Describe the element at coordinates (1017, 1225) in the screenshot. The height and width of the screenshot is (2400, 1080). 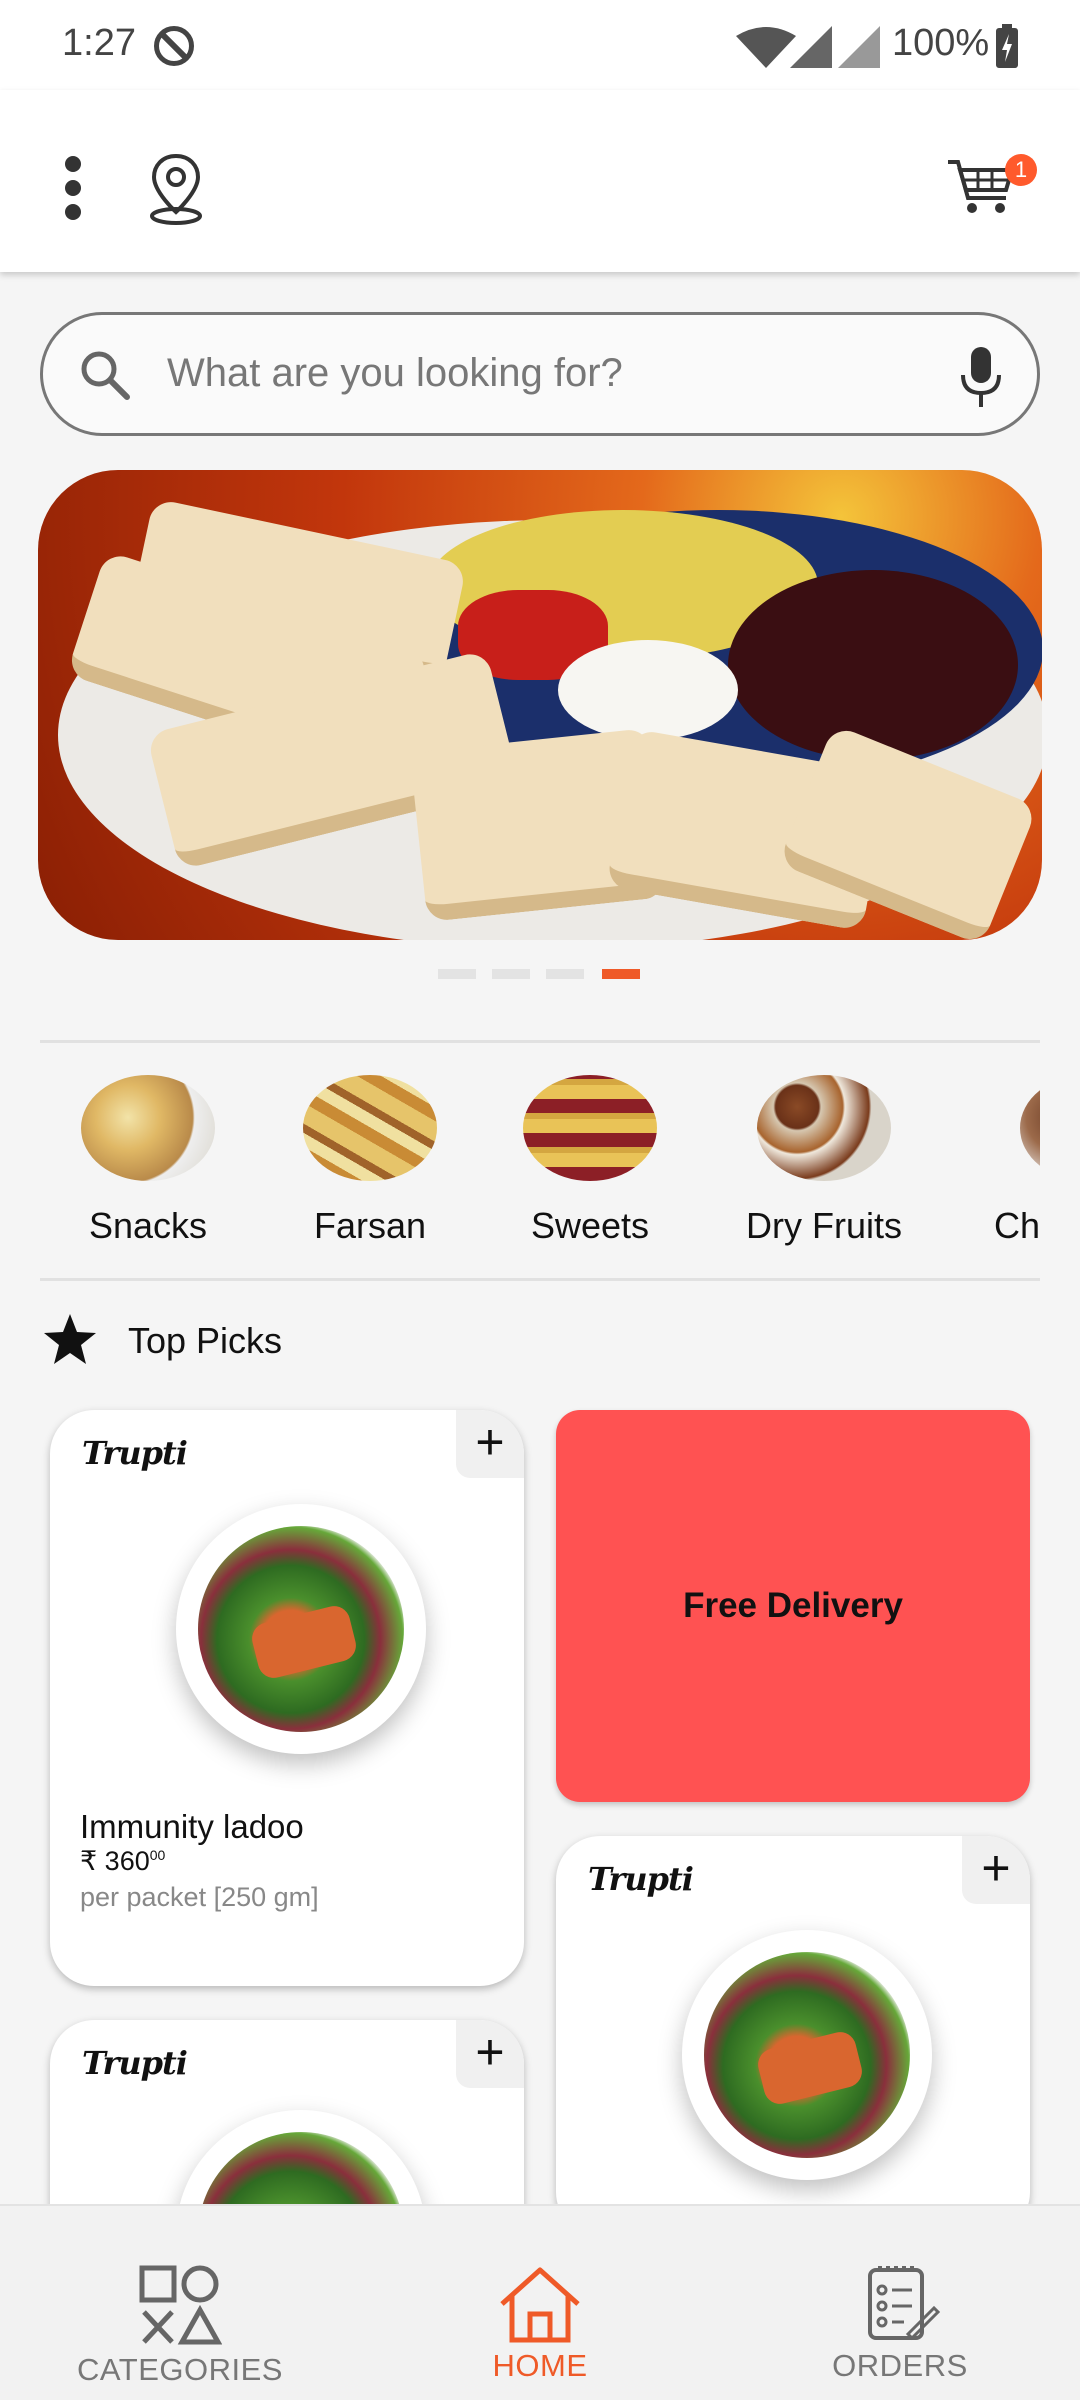
I see `category-label: Ch` at that location.